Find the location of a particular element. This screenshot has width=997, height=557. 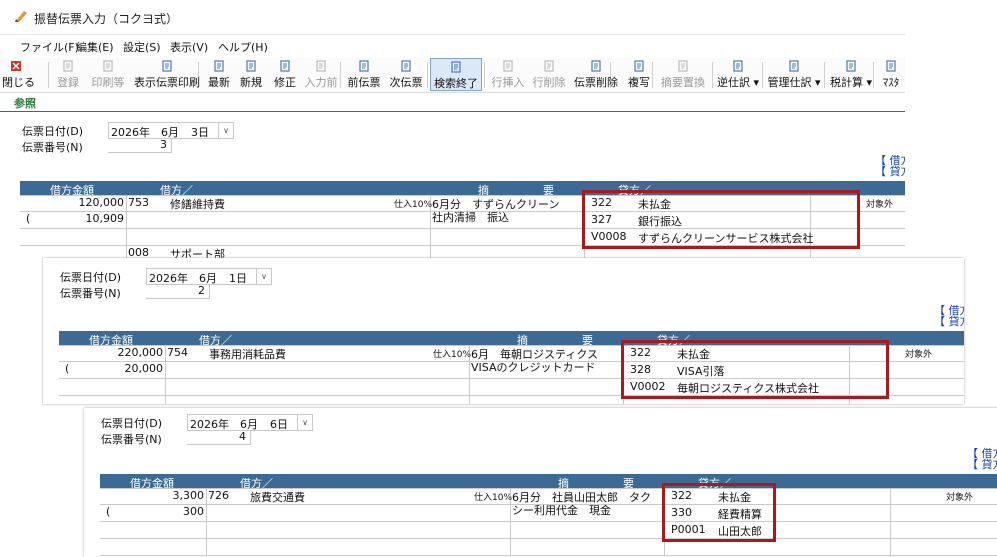

voucher-number-field: 3 is located at coordinates (140, 145).